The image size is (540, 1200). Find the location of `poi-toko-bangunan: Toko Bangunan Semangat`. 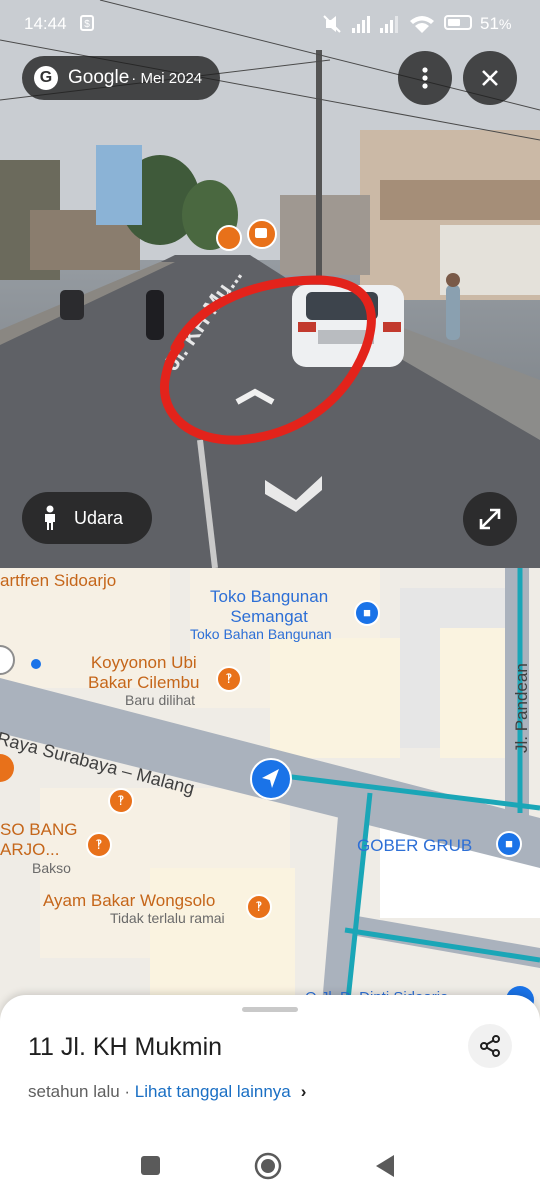

poi-toko-bangunan: Toko Bangunan Semangat is located at coordinates (269, 607).